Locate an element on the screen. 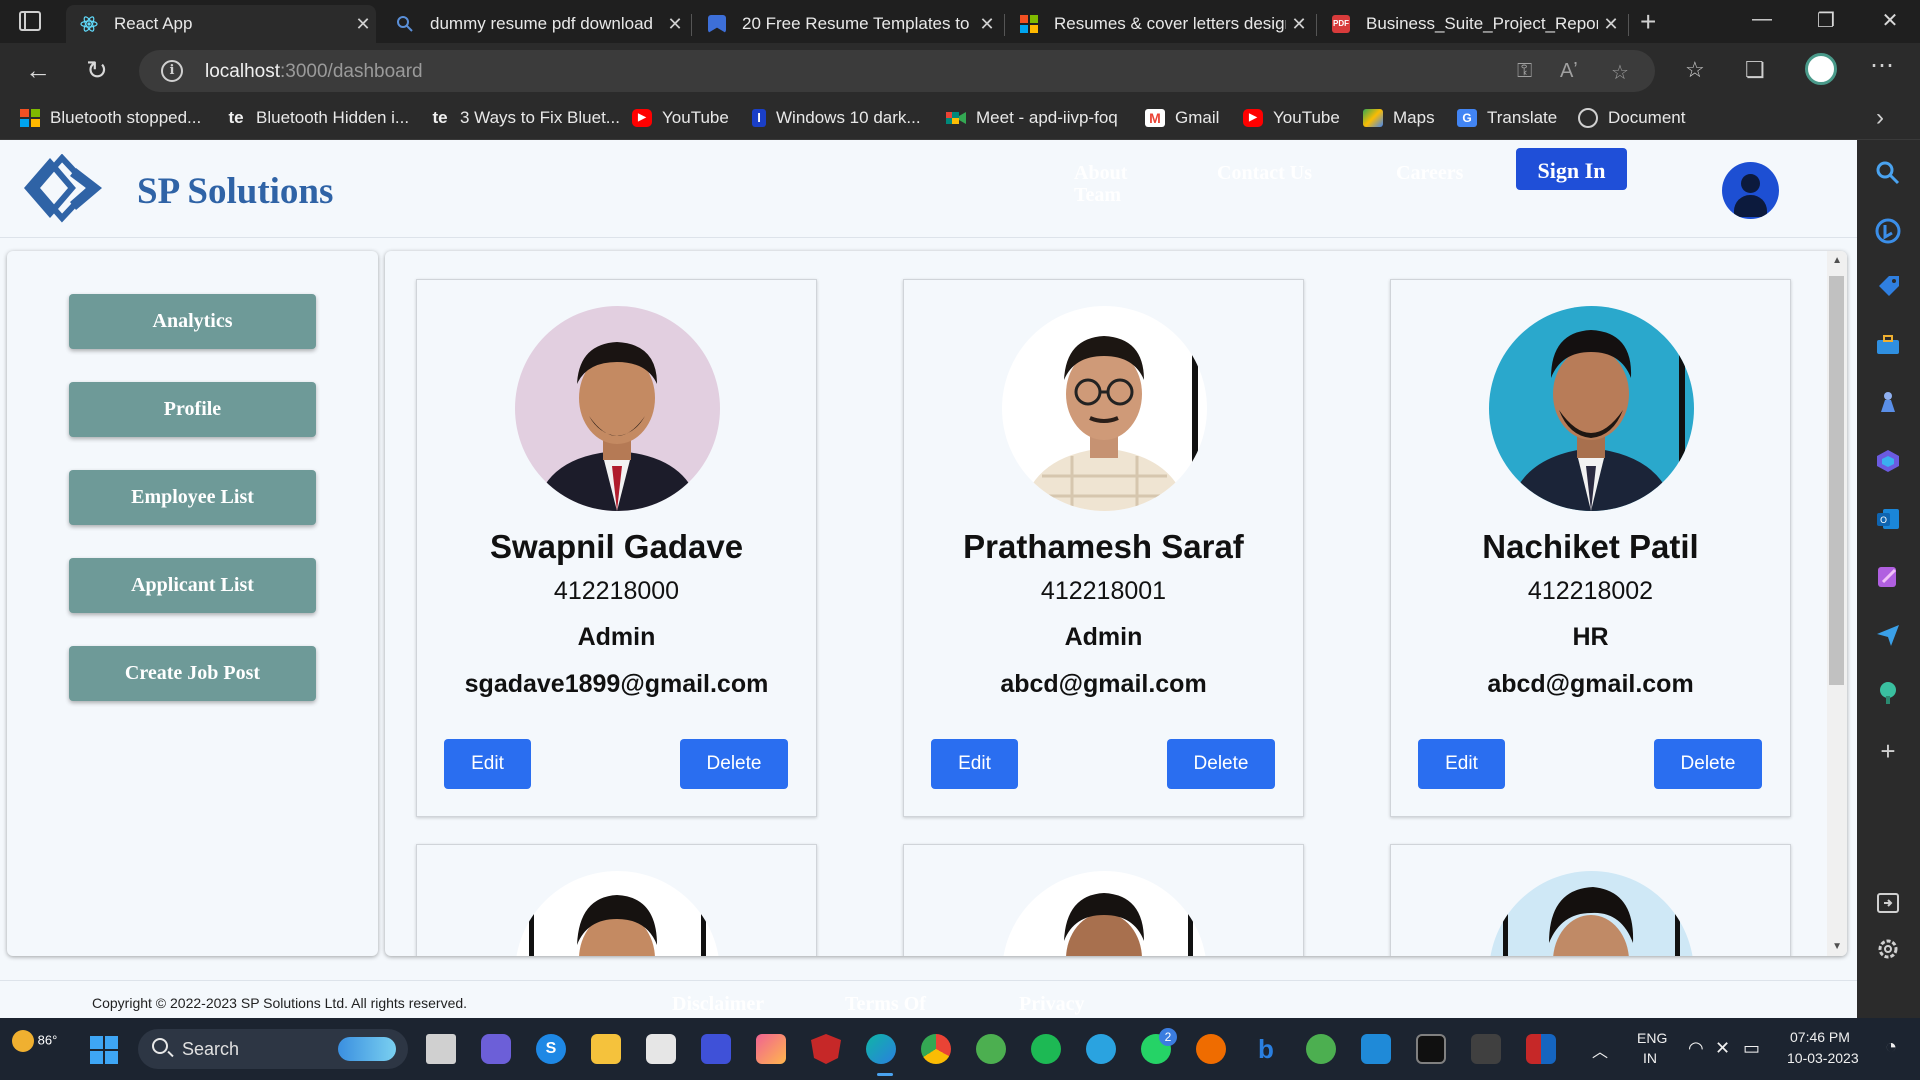 Image resolution: width=1920 pixels, height=1080 pixels. bookmark-document: Document is located at coordinates (1631, 118).